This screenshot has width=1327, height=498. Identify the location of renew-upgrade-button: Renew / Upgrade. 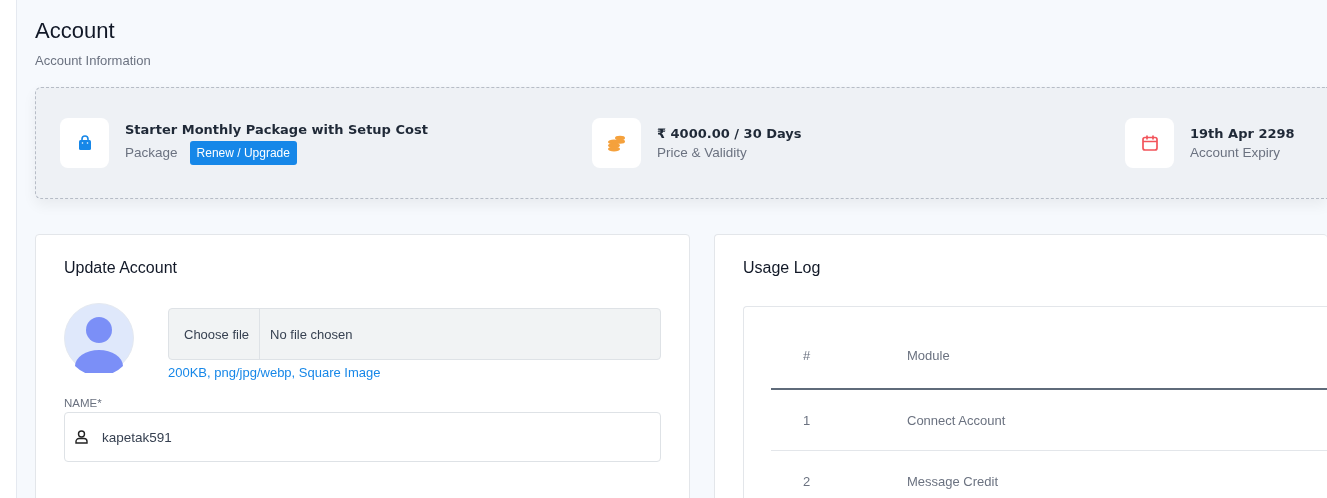
(243, 152).